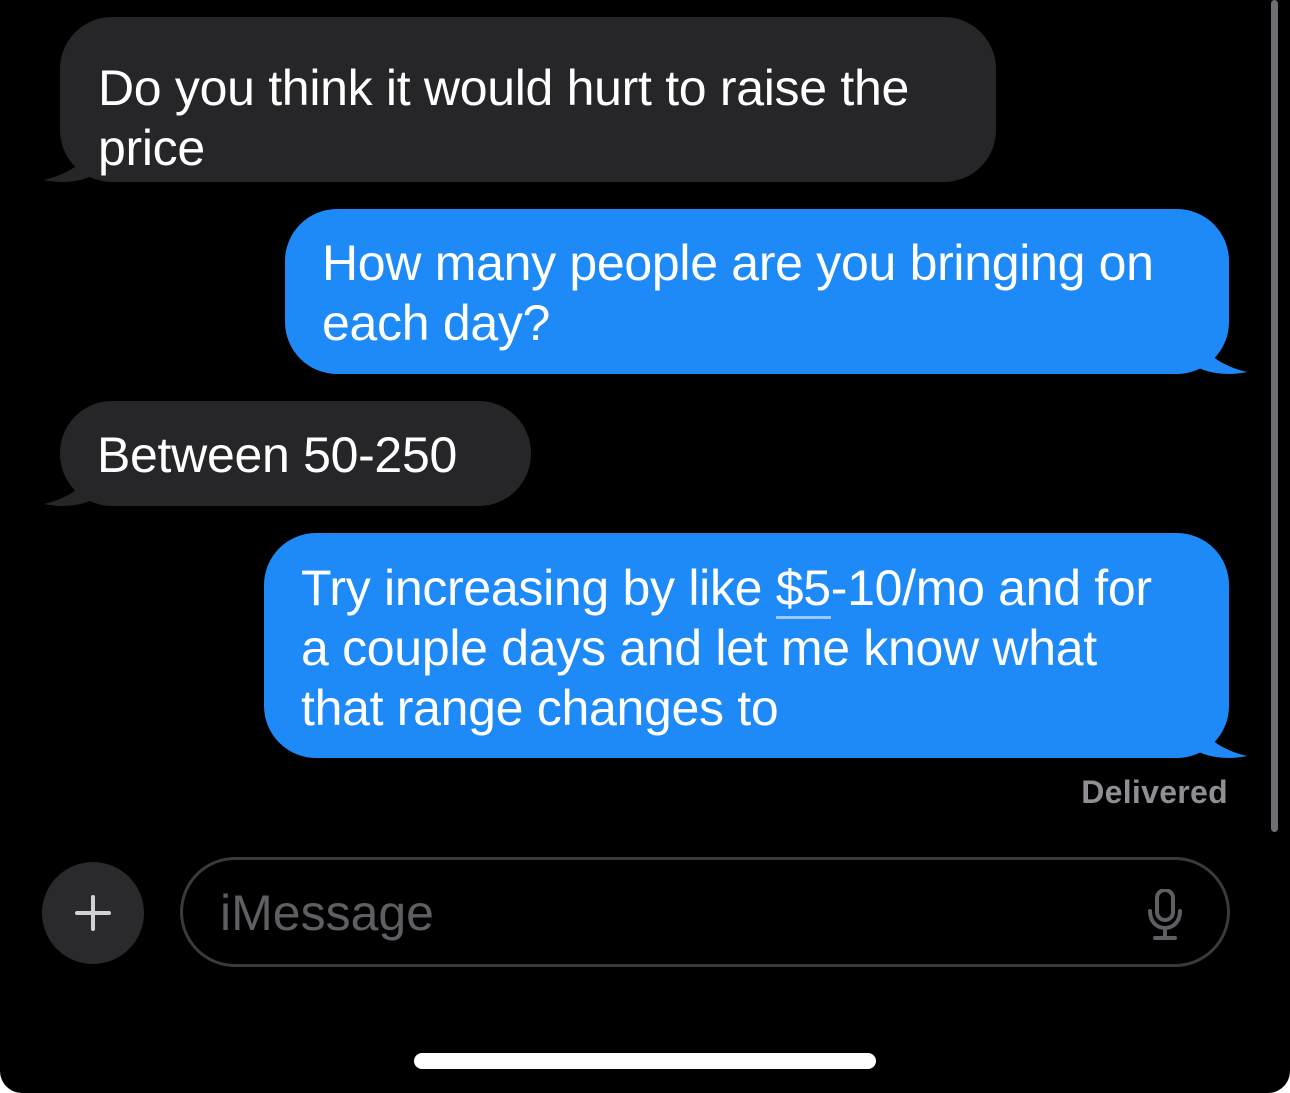 This screenshot has height=1093, width=1290. I want to click on message-text-line: price, so click(151, 148).